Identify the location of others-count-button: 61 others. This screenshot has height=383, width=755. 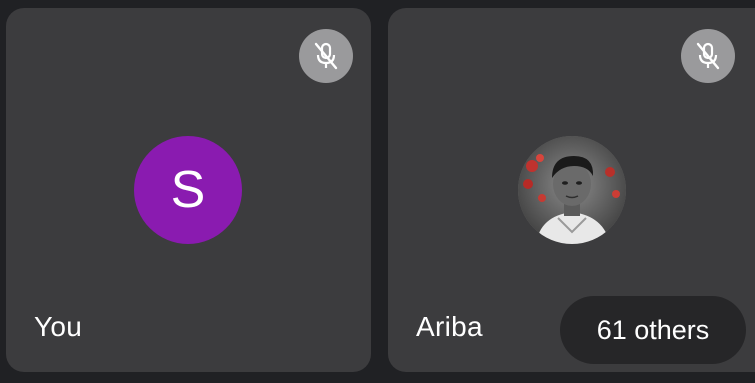
(653, 330).